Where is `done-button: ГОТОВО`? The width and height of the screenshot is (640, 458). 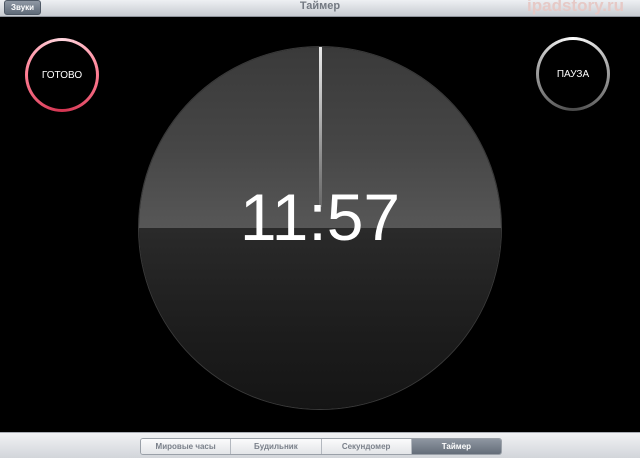 done-button: ГОТОВО is located at coordinates (62, 75).